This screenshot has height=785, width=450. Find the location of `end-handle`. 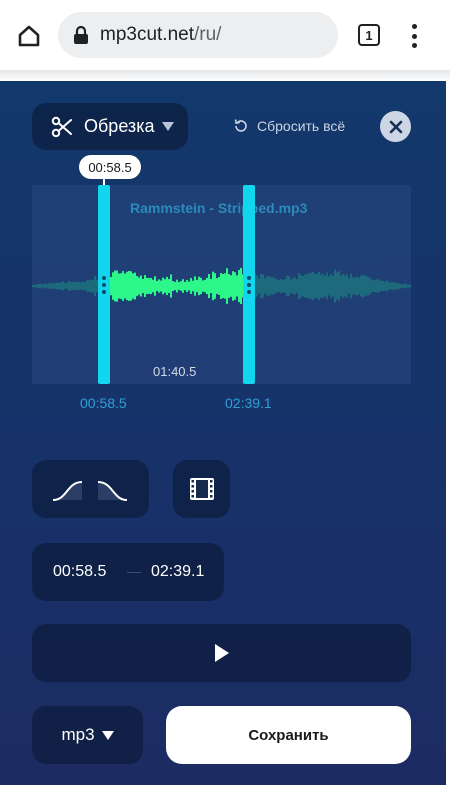

end-handle is located at coordinates (249, 284).